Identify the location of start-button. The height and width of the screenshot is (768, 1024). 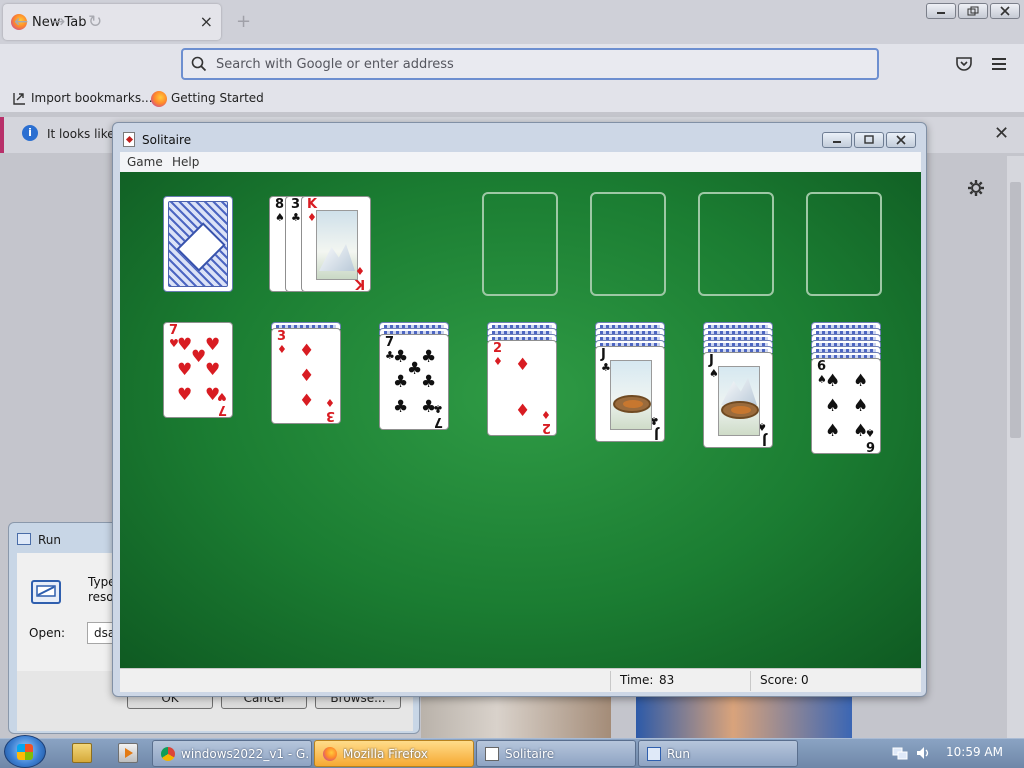
(25, 751).